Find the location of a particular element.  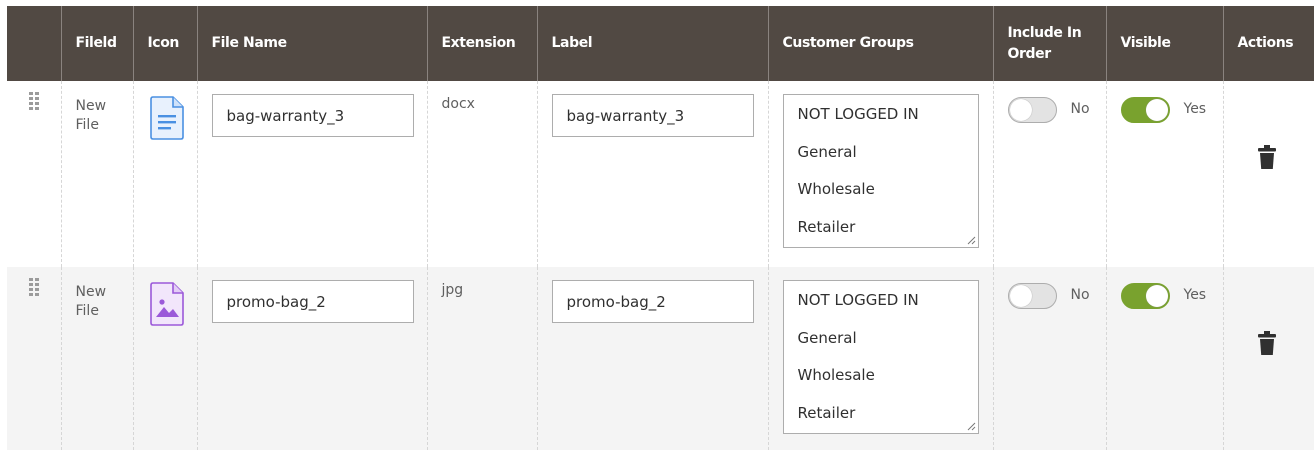

col-extension: Extension is located at coordinates (481, 43).